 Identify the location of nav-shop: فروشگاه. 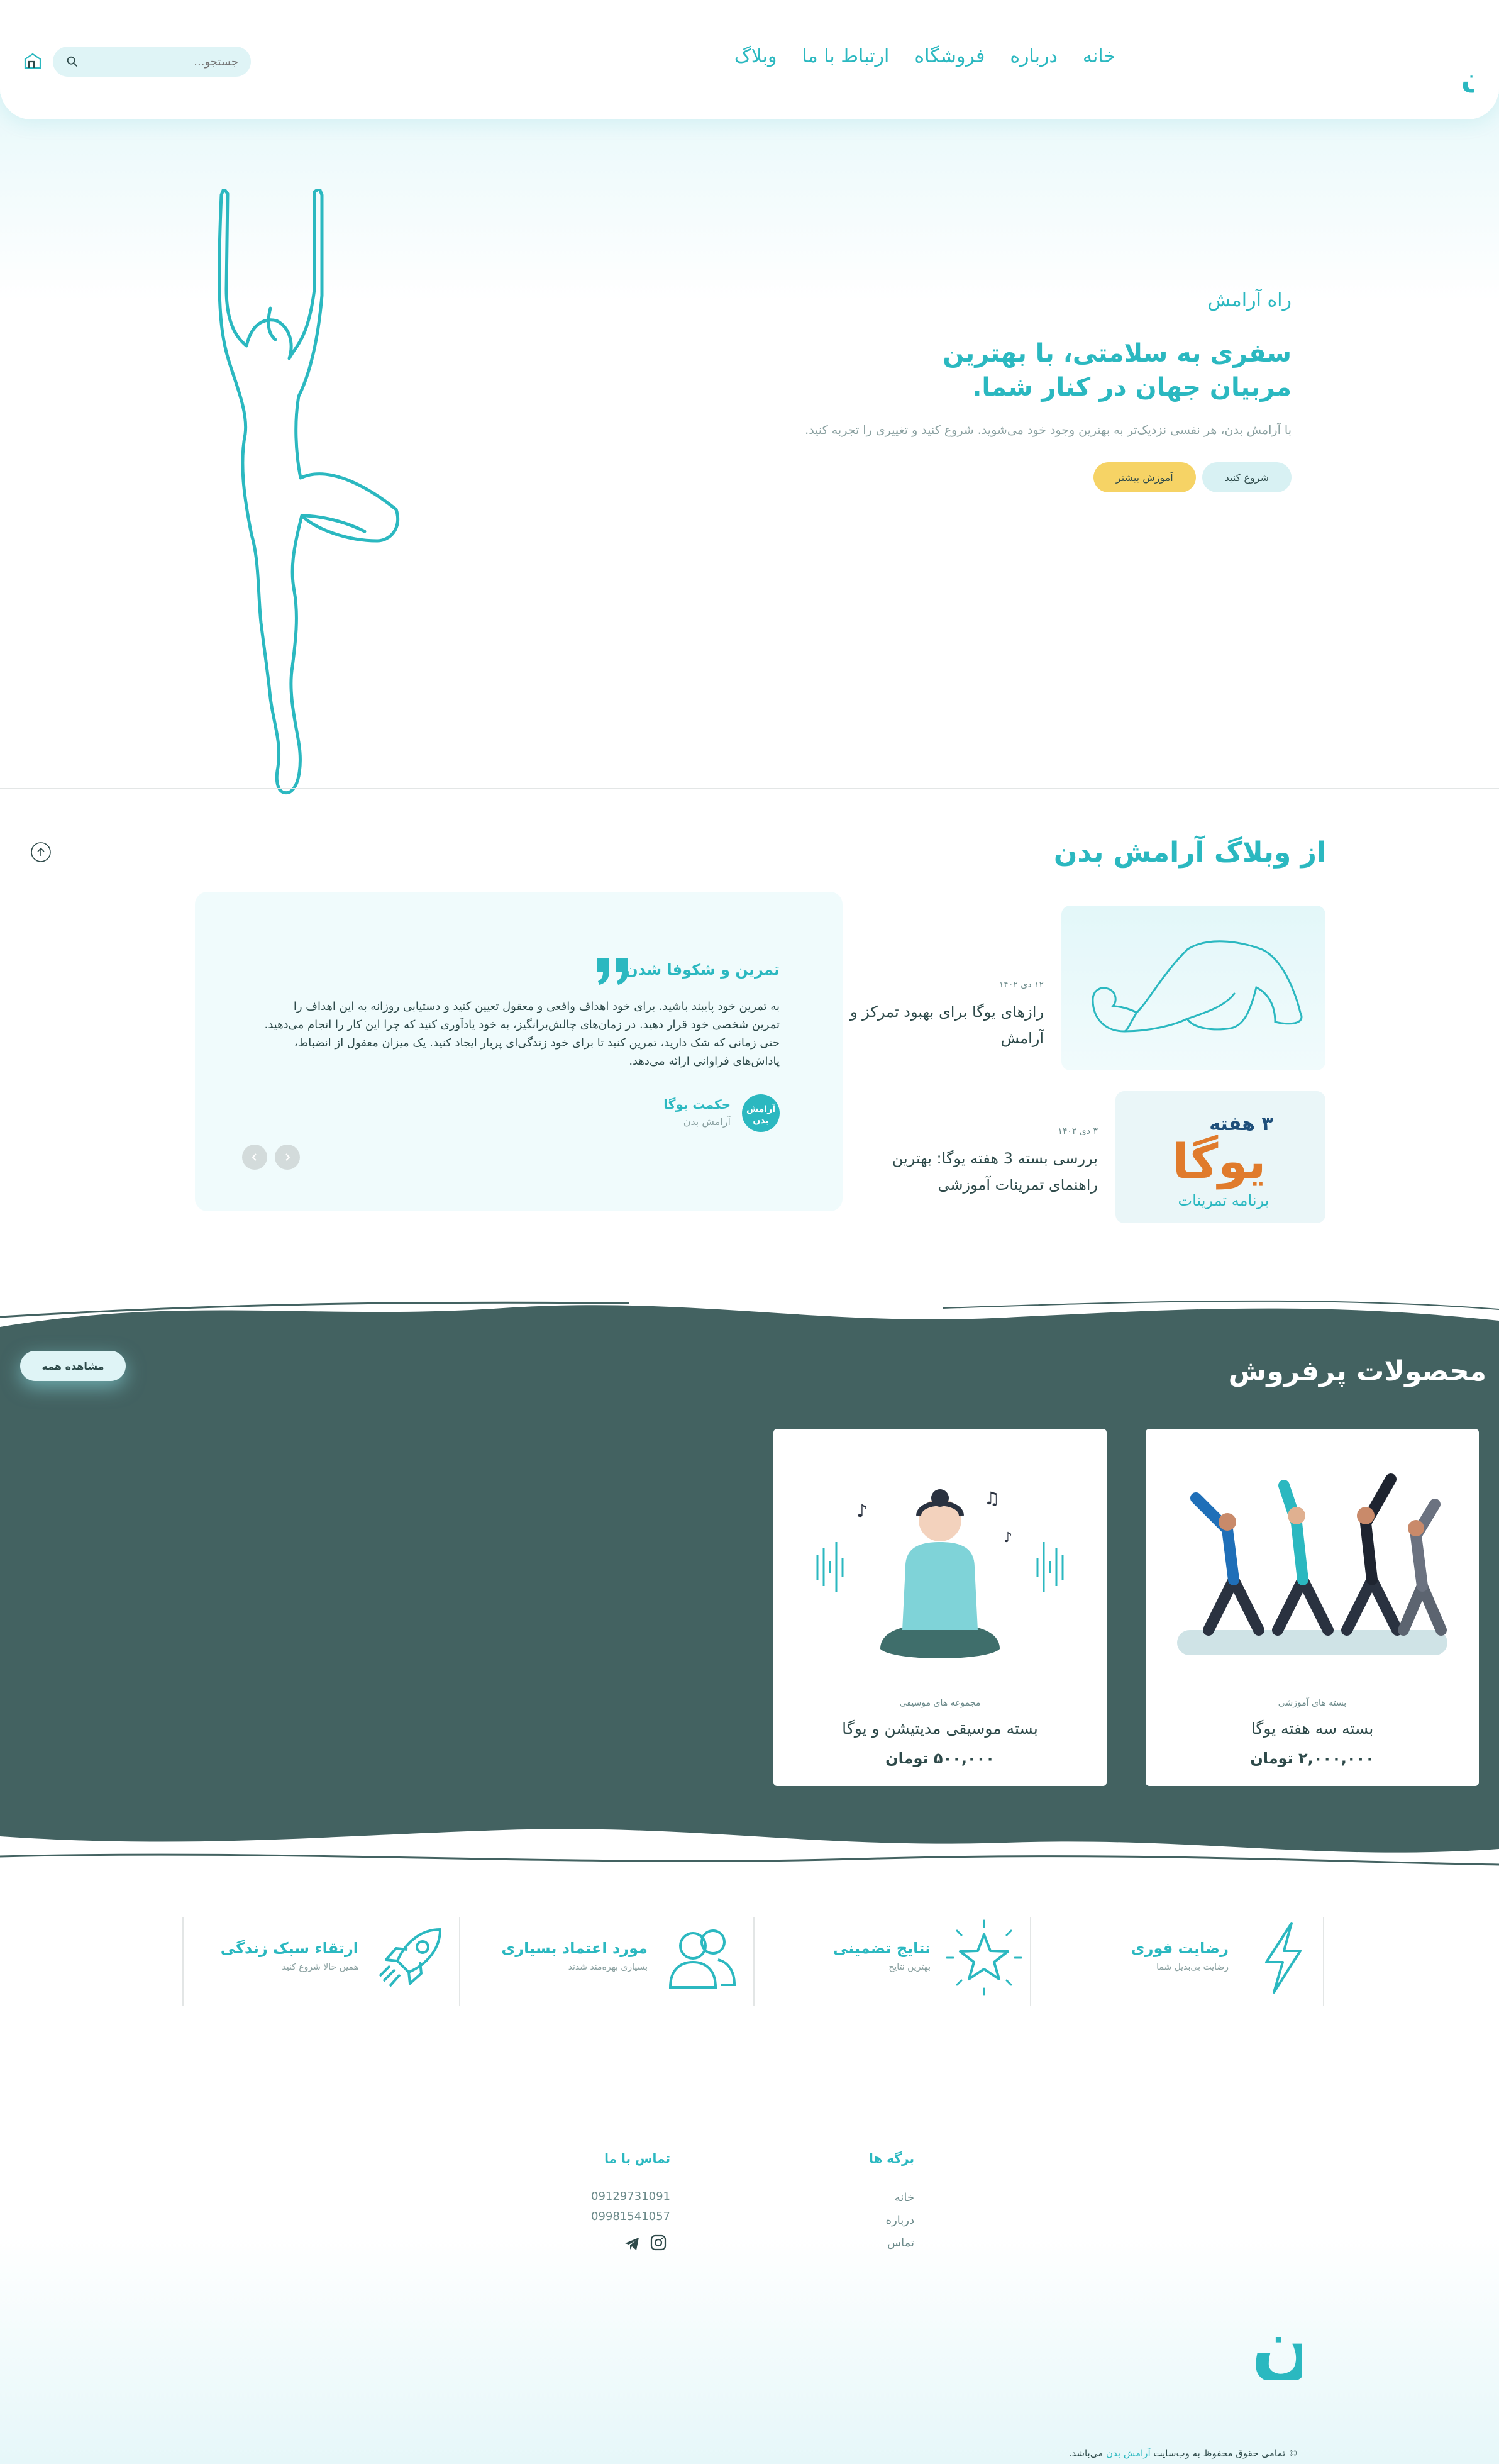
(949, 56).